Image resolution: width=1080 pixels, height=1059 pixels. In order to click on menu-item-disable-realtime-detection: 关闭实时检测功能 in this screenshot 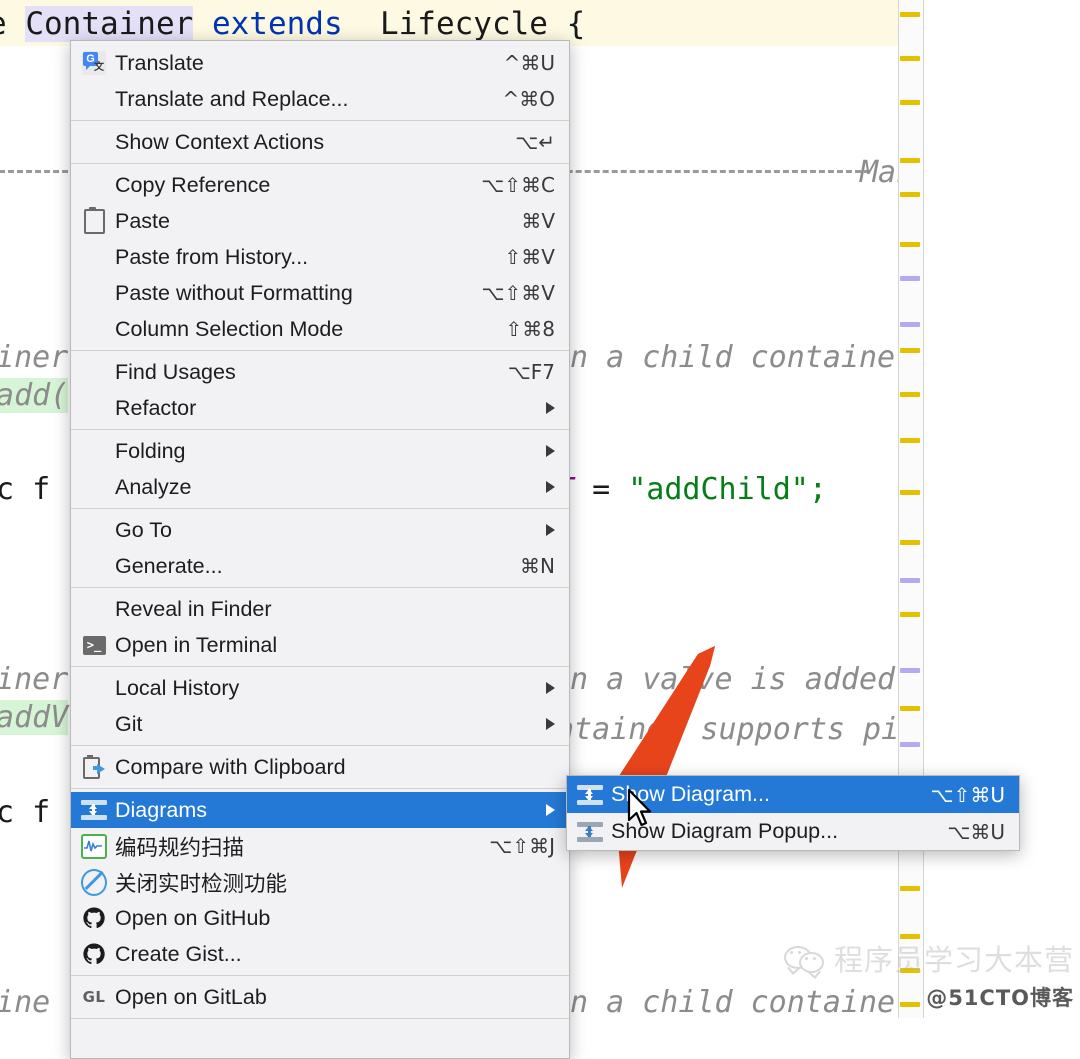, I will do `click(320, 882)`.